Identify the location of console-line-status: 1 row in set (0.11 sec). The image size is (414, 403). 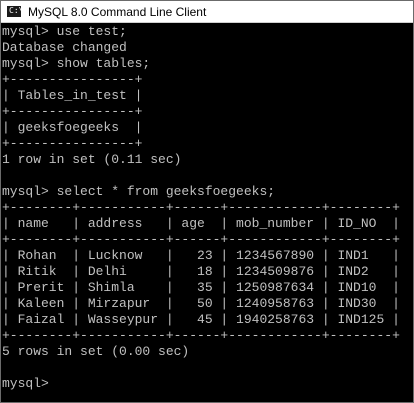
(92, 159).